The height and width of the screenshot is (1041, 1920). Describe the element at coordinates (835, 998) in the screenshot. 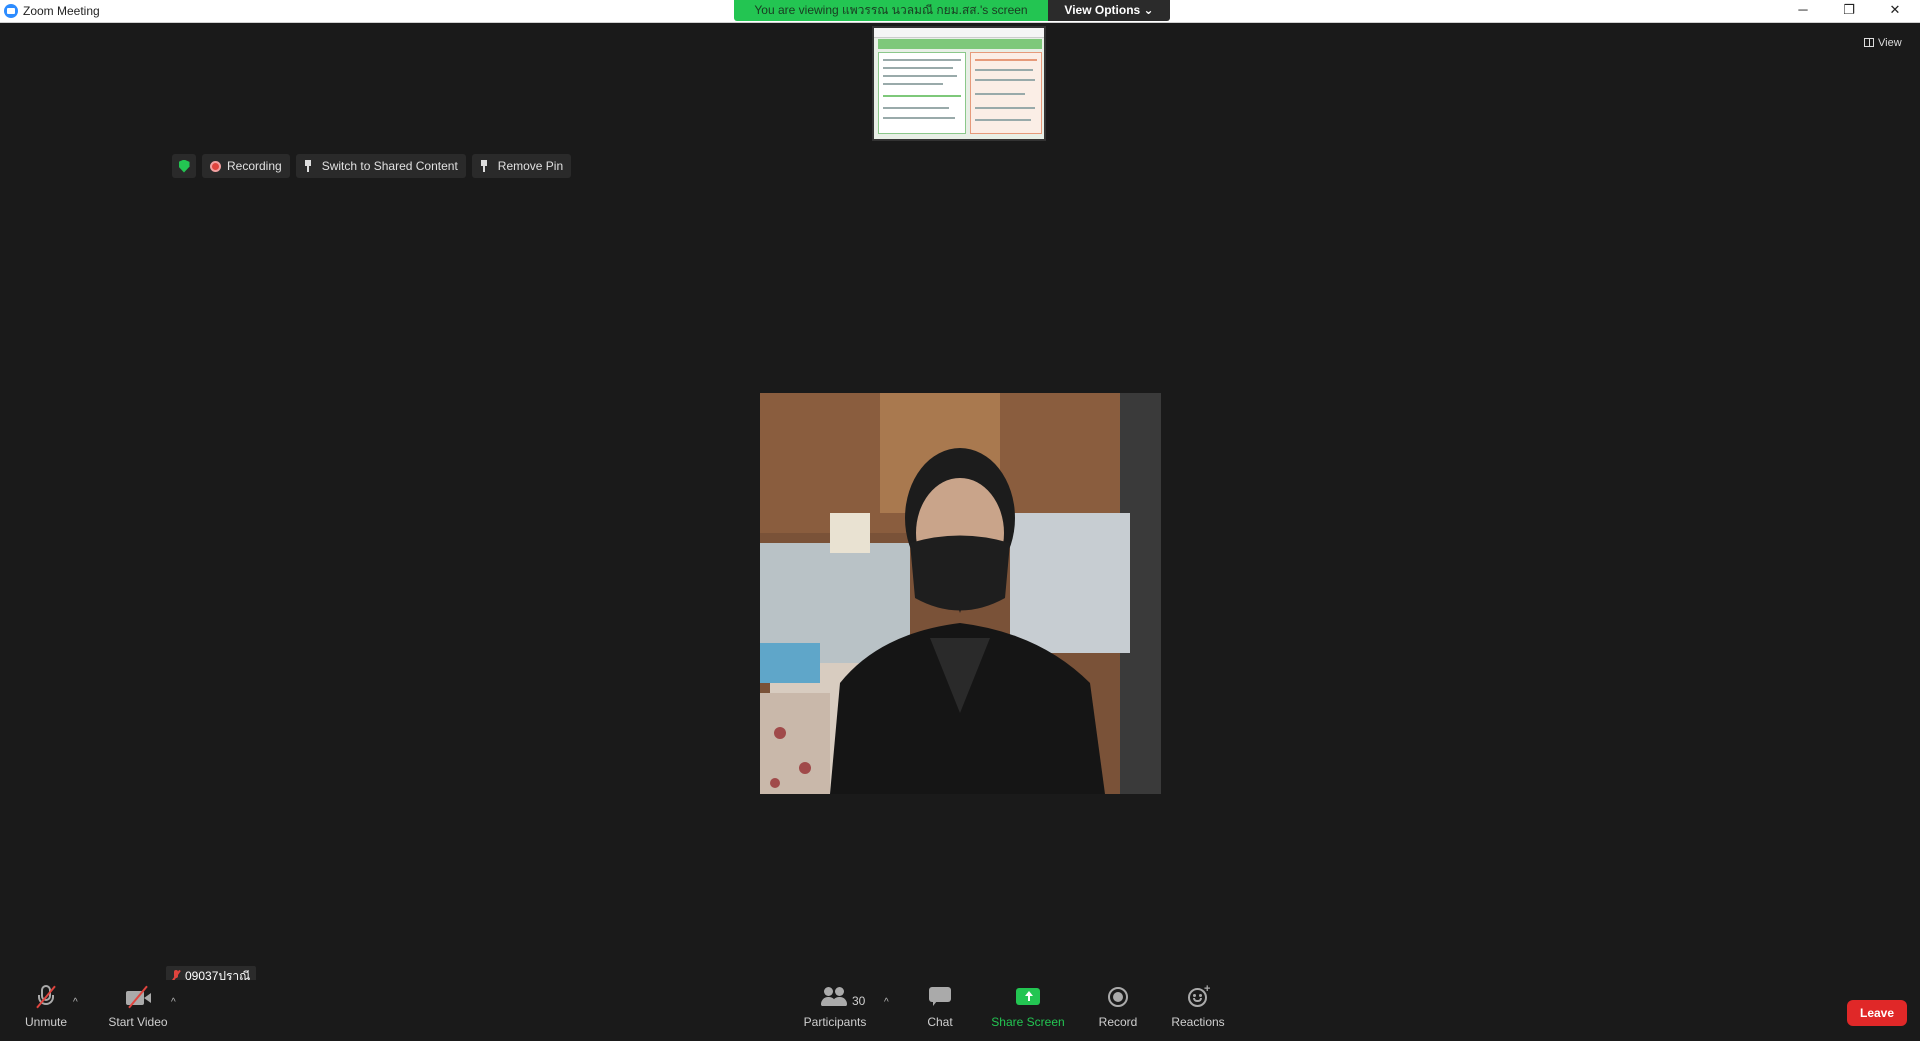

I see `participants-icon` at that location.